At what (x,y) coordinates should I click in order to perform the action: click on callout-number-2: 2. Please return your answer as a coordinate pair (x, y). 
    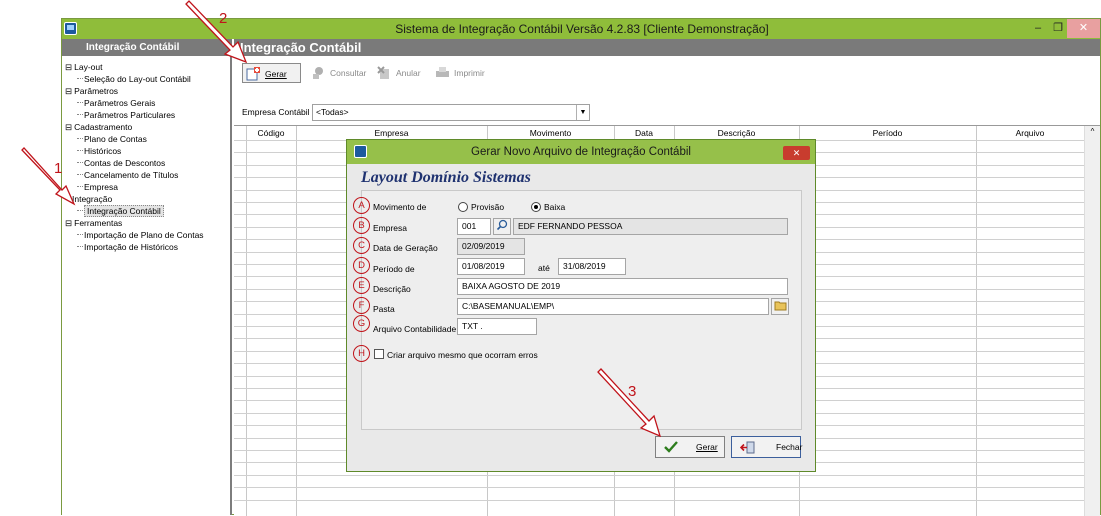
    Looking at the image, I should click on (223, 18).